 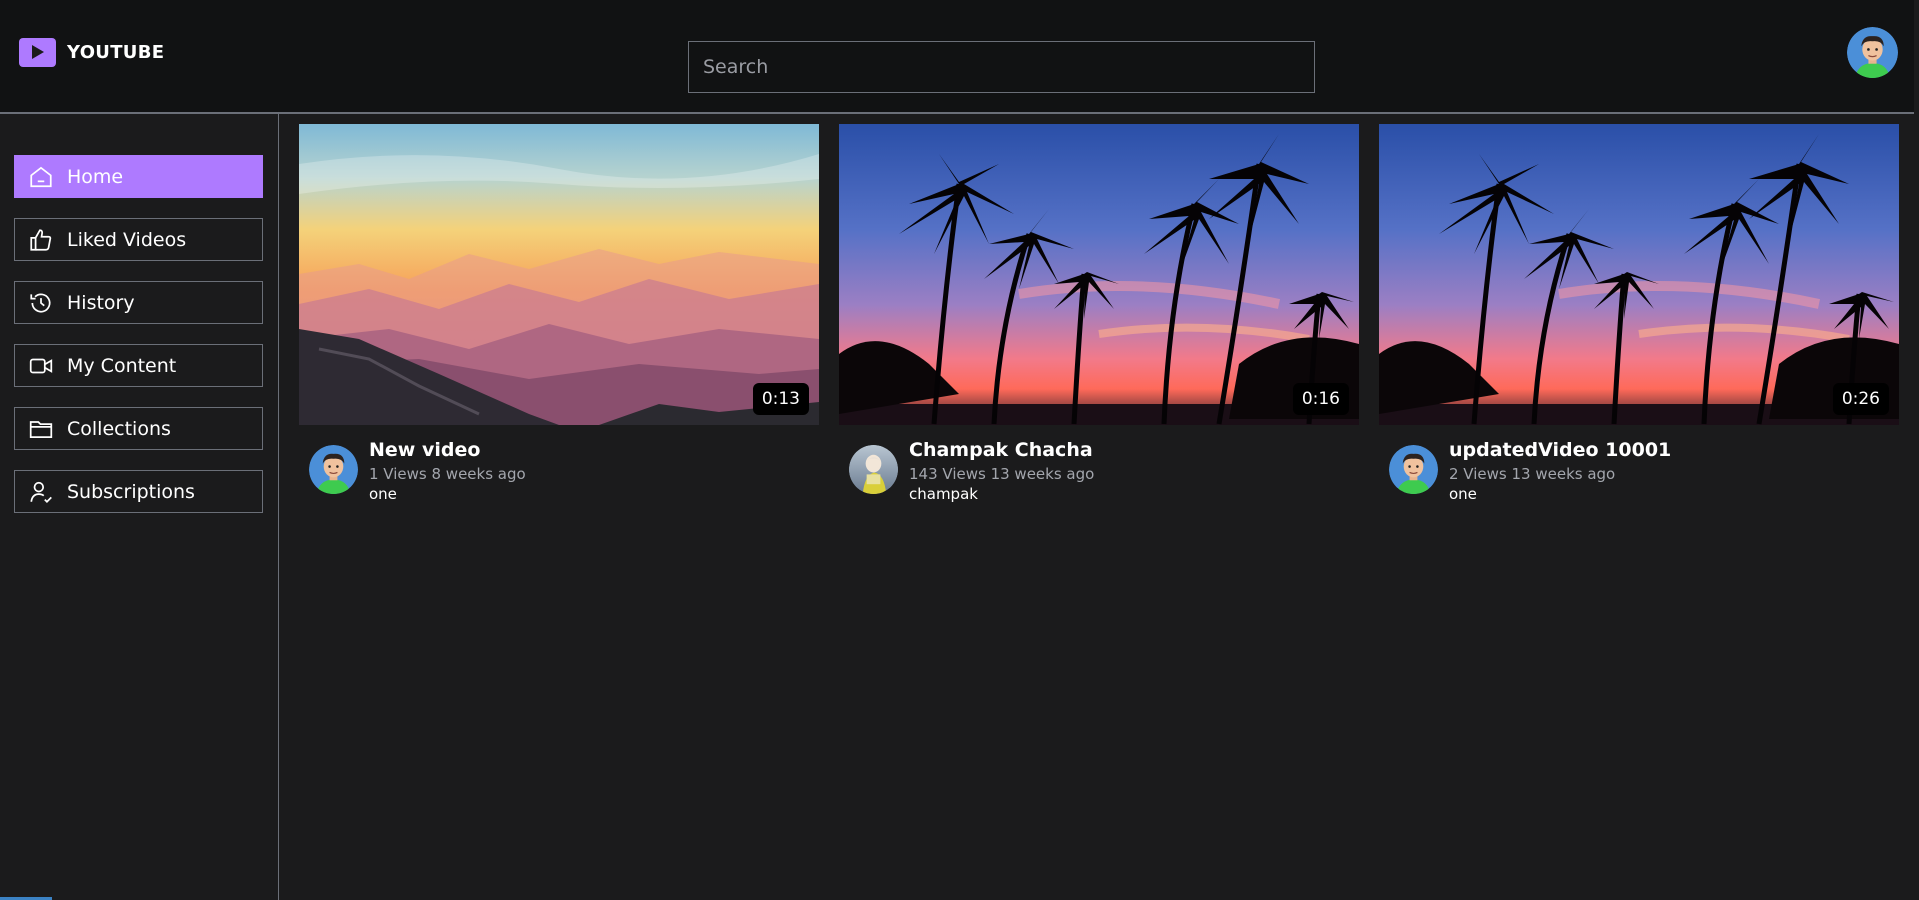 What do you see at coordinates (424, 450) in the screenshot?
I see `video-title: New video` at bounding box center [424, 450].